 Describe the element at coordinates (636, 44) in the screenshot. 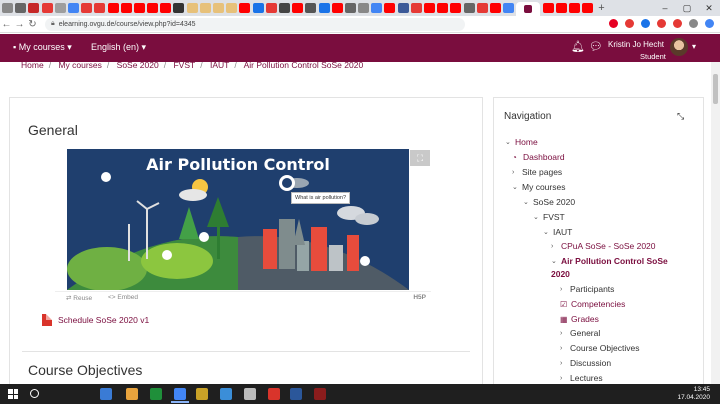

I see `user-name: Kristin Jo Hecht` at that location.